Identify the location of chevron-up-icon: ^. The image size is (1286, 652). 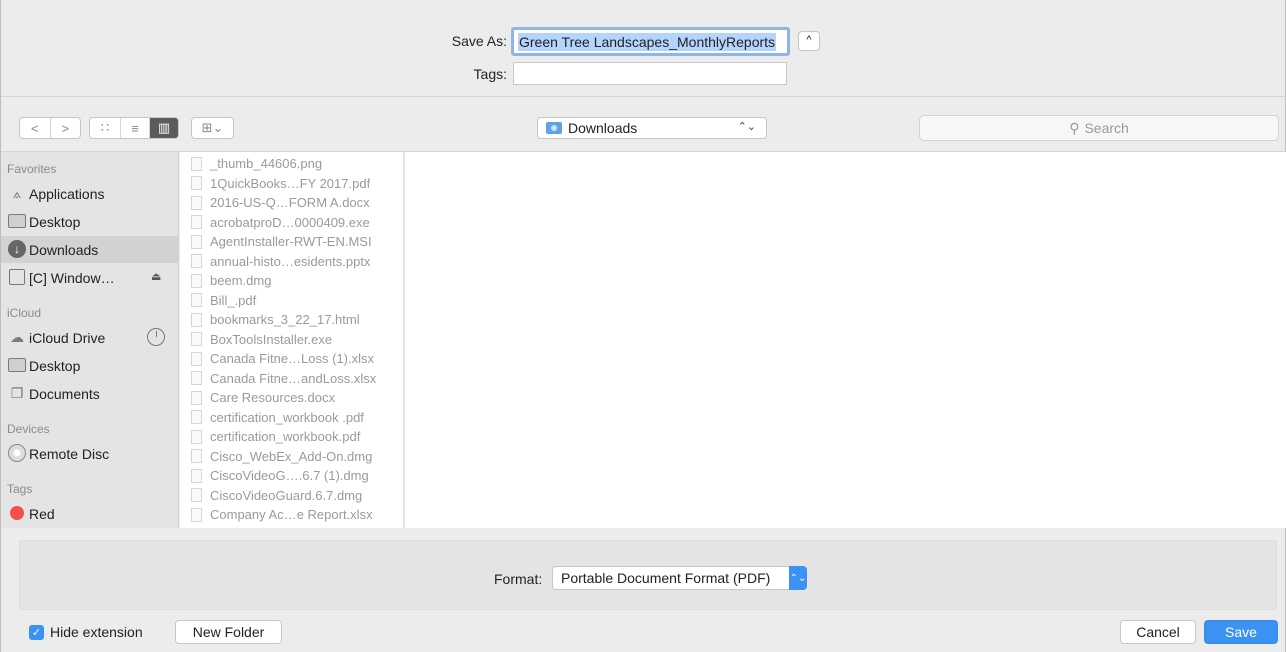
(809, 40).